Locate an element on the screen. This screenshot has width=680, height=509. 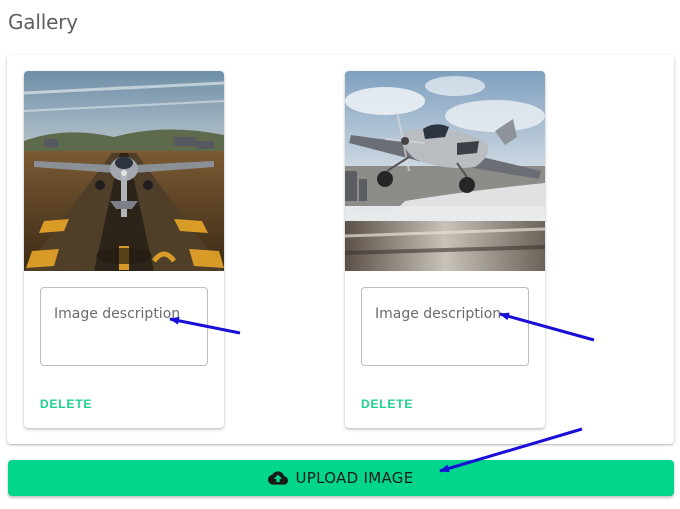
upload-image-button: UPLOAD IMAGE is located at coordinates (341, 478).